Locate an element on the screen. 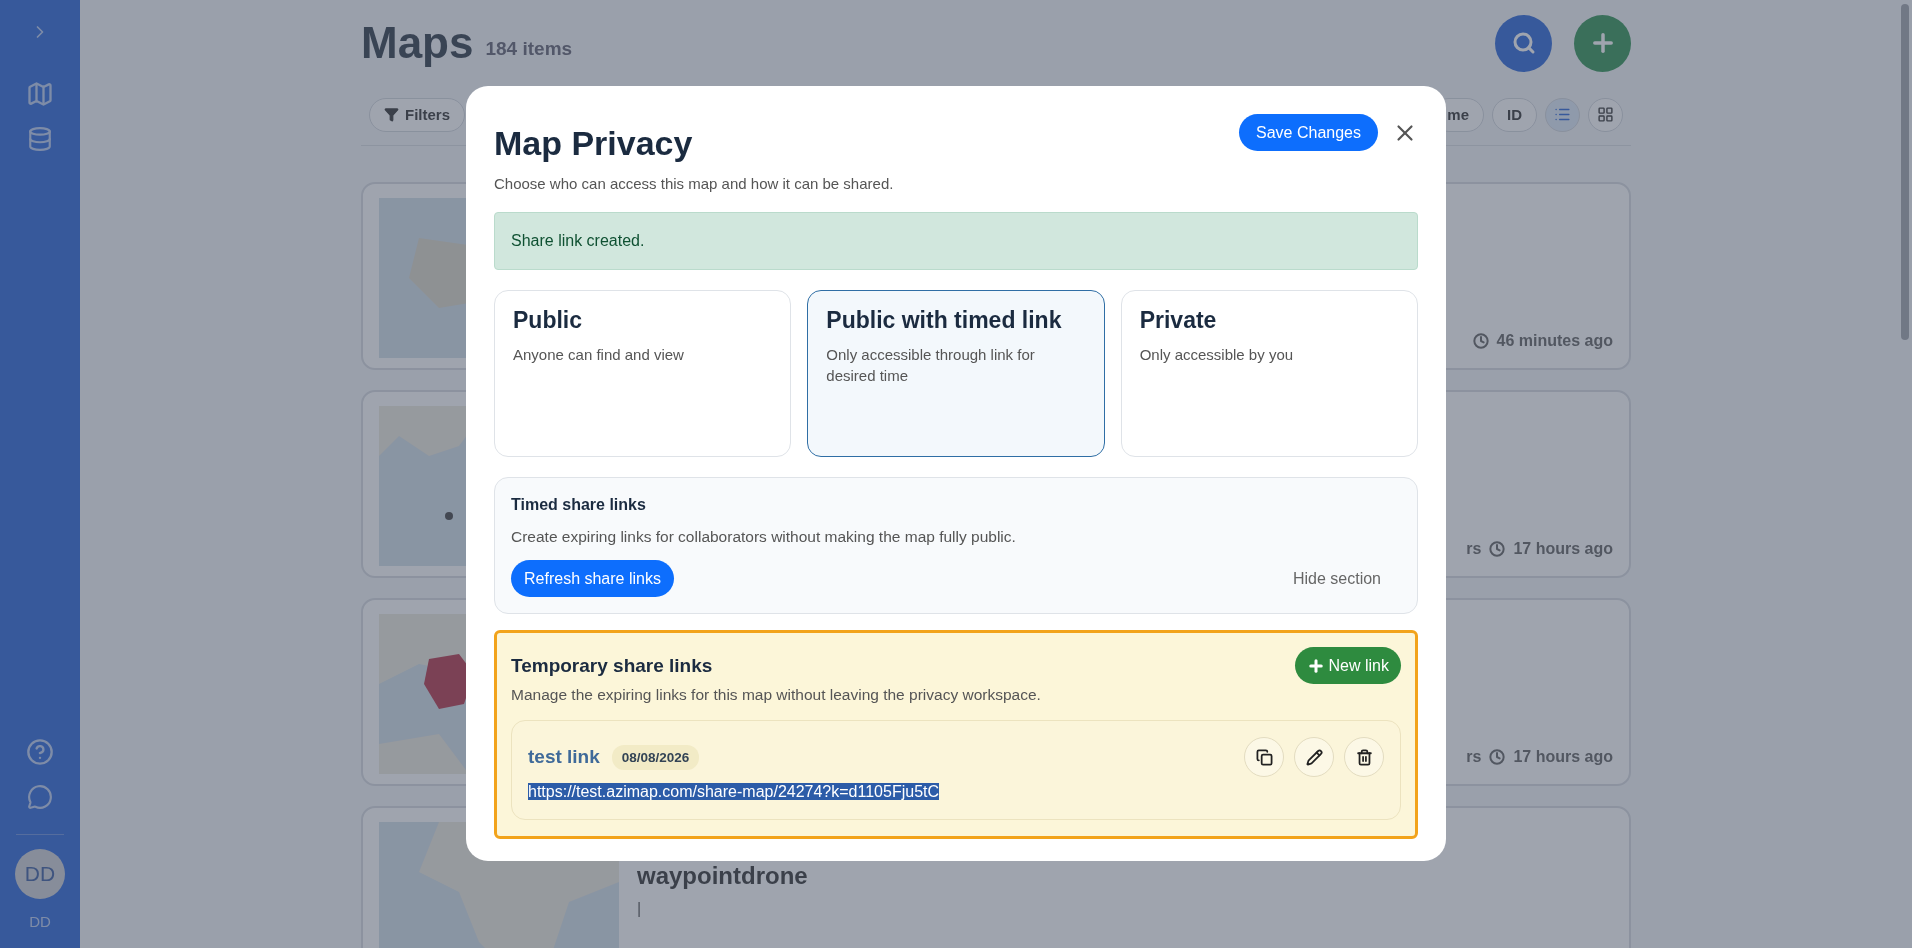 The height and width of the screenshot is (948, 1912). hide-section-link: Hide section is located at coordinates (1336, 578).